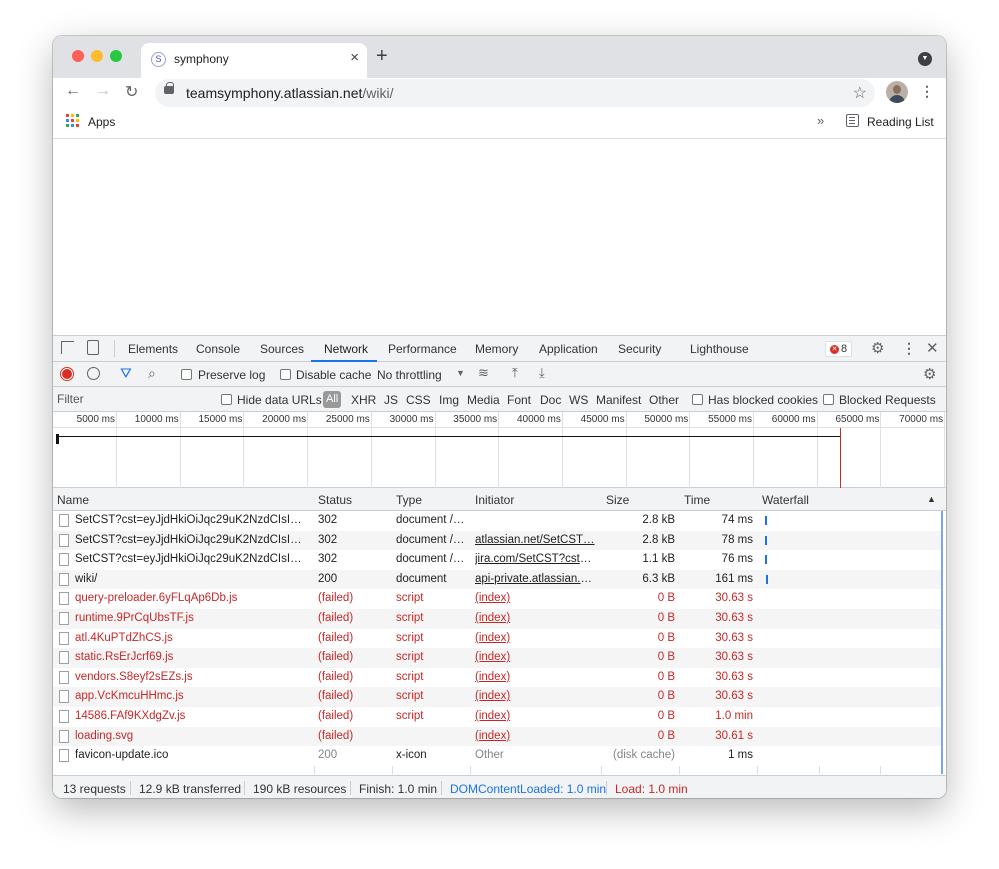  Describe the element at coordinates (927, 91) in the screenshot. I see `browser-menu-icon: ⋮` at that location.